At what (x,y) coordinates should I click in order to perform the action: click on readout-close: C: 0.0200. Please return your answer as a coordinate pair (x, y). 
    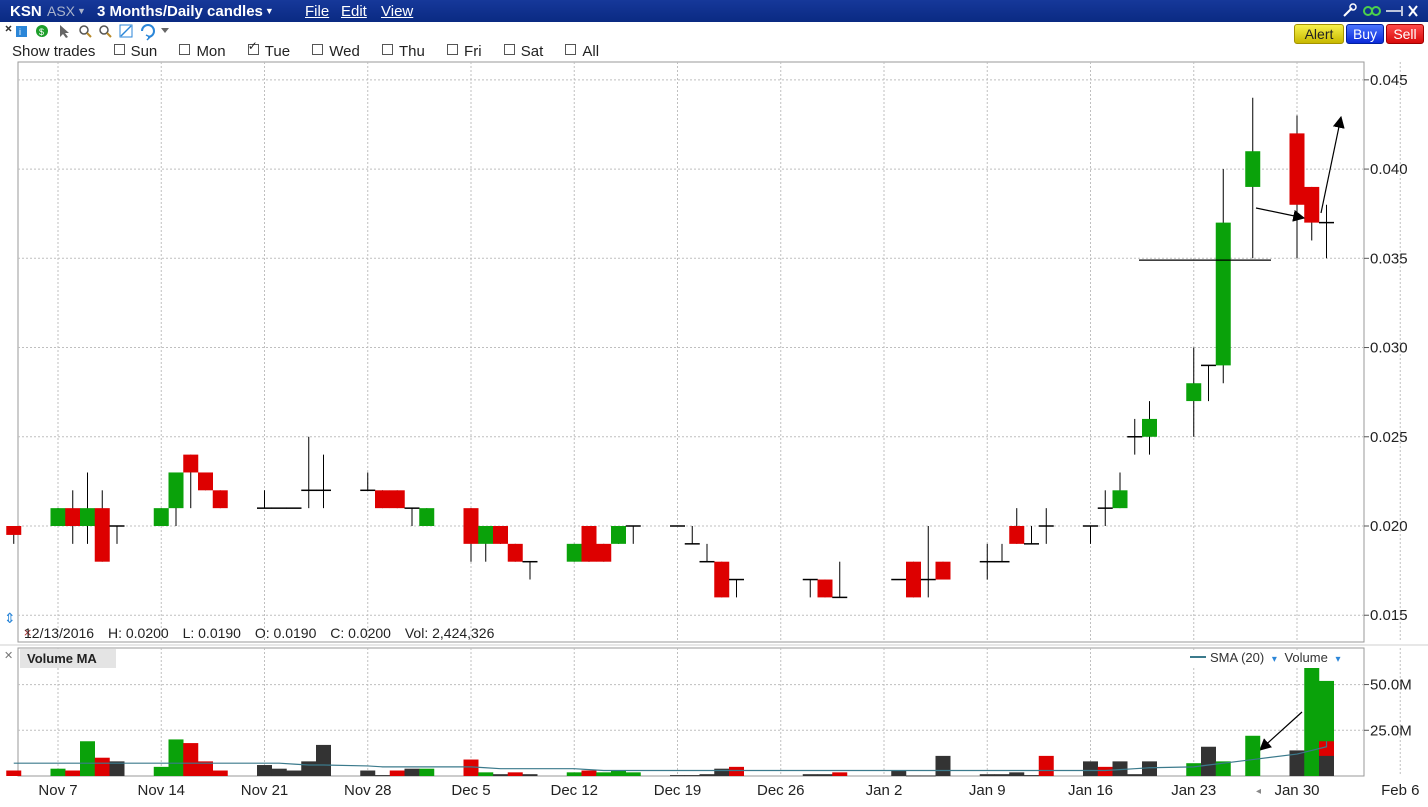
    Looking at the image, I should click on (360, 633).